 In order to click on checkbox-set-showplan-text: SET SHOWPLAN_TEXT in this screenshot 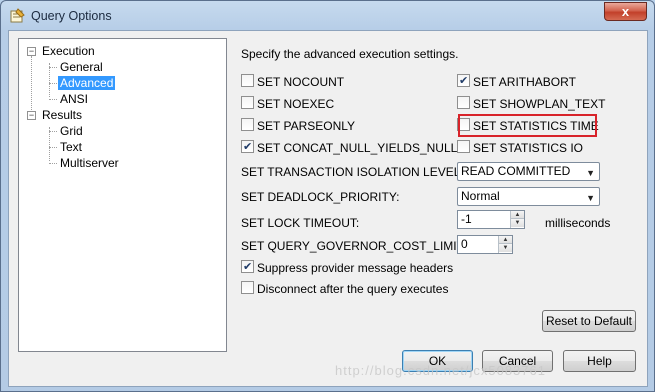, I will do `click(531, 103)`.